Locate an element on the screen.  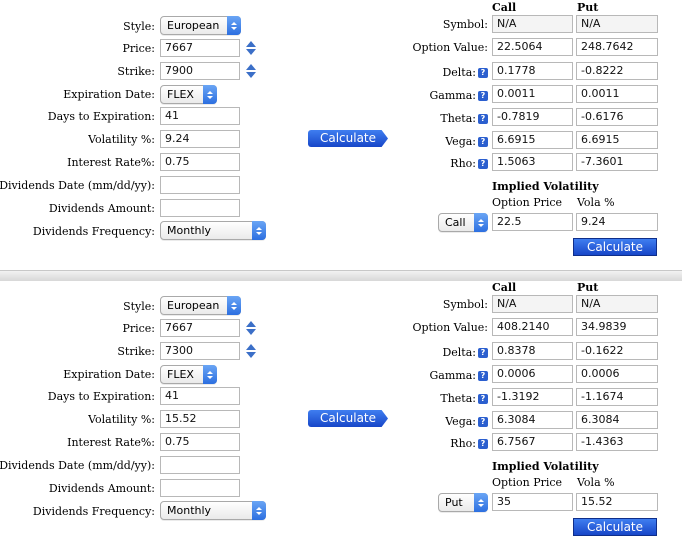
put-column-header: Put is located at coordinates (588, 287).